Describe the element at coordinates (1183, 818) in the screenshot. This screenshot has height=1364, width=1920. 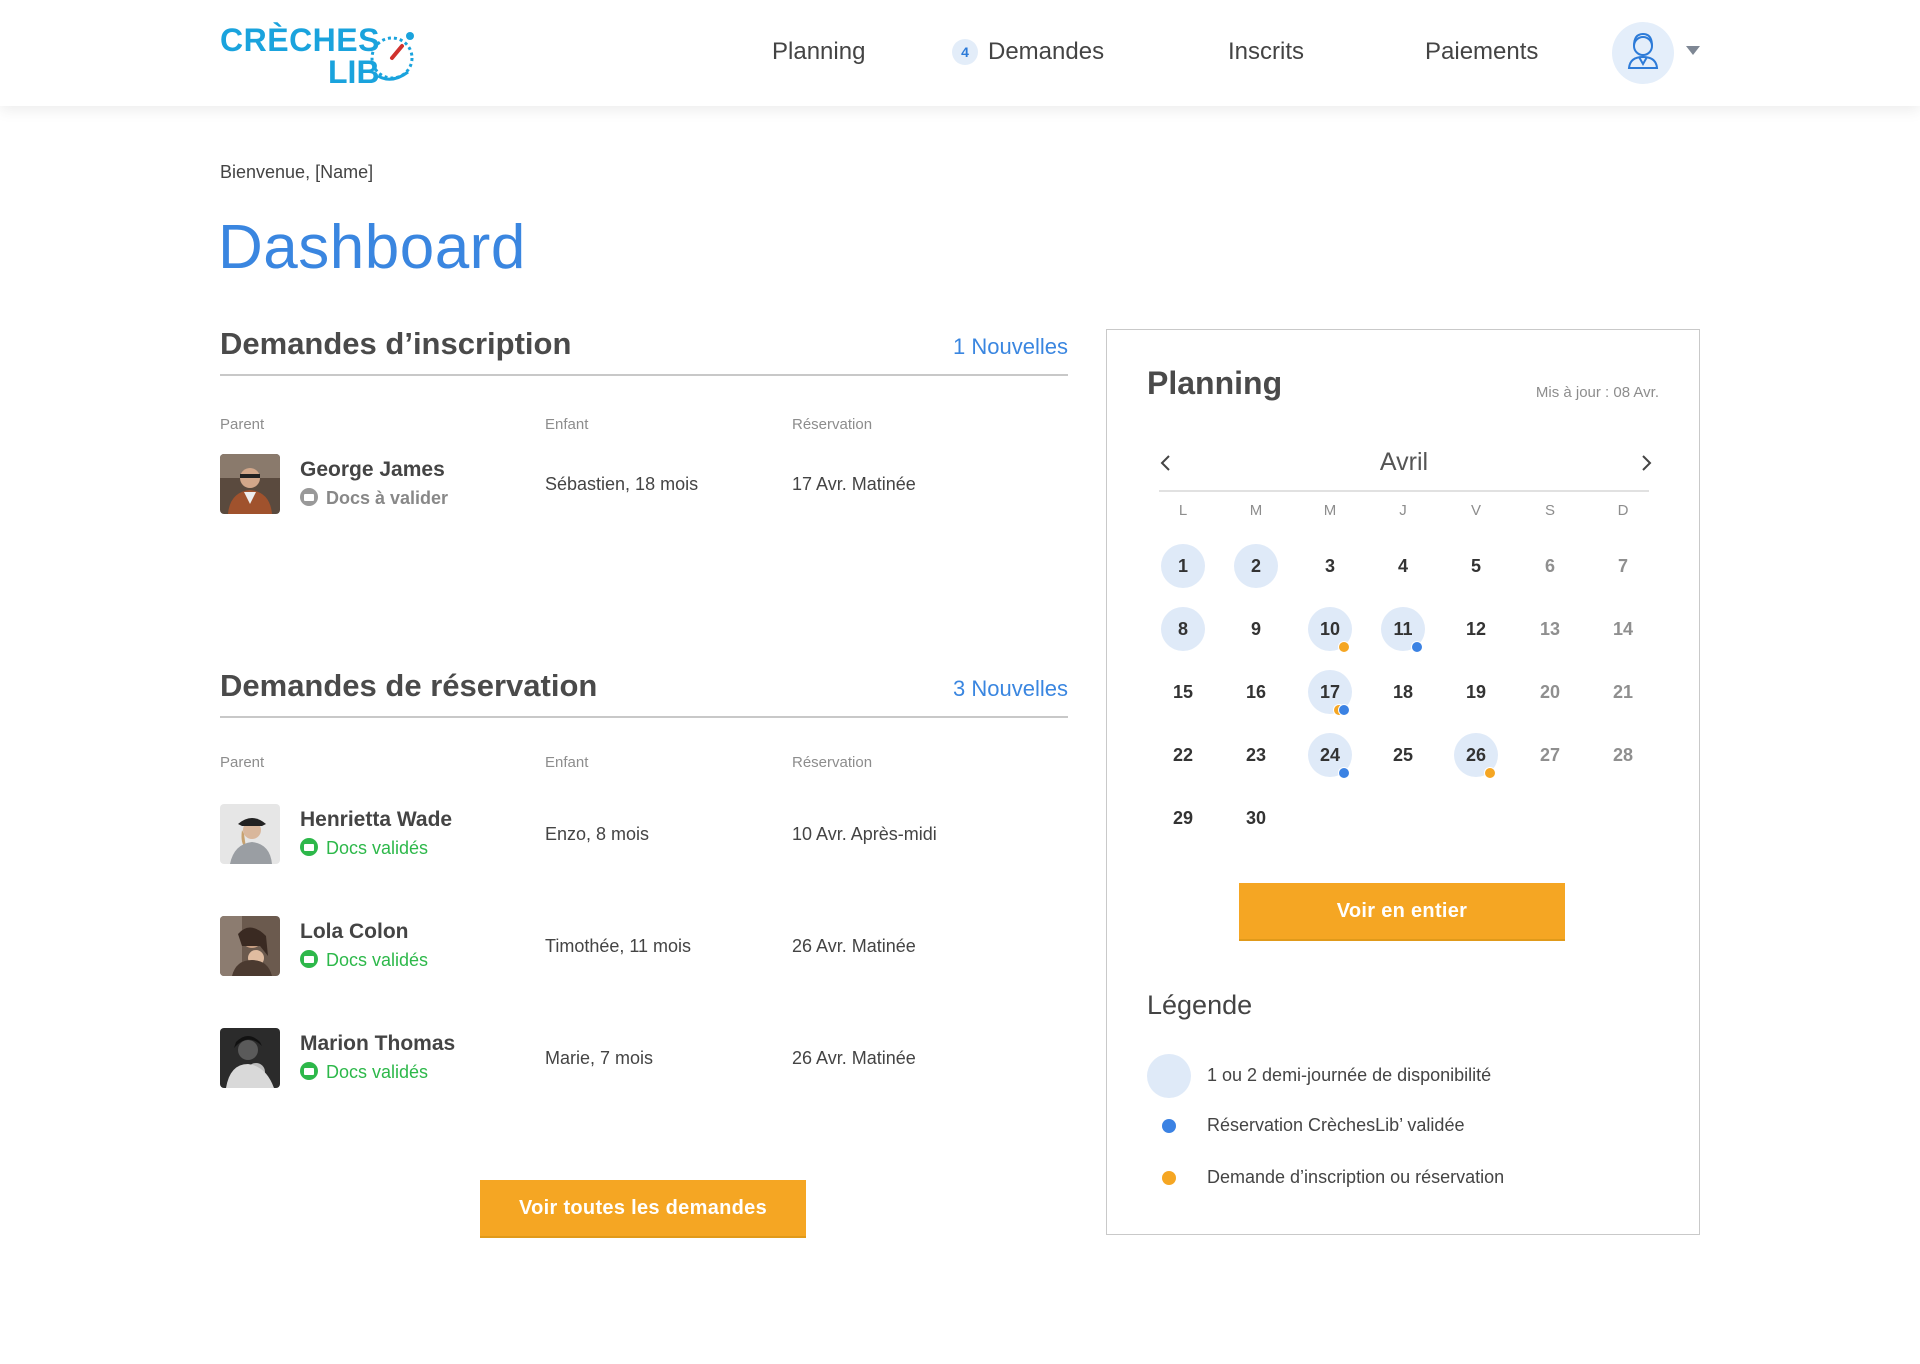
I see `calendar-day: 29` at that location.